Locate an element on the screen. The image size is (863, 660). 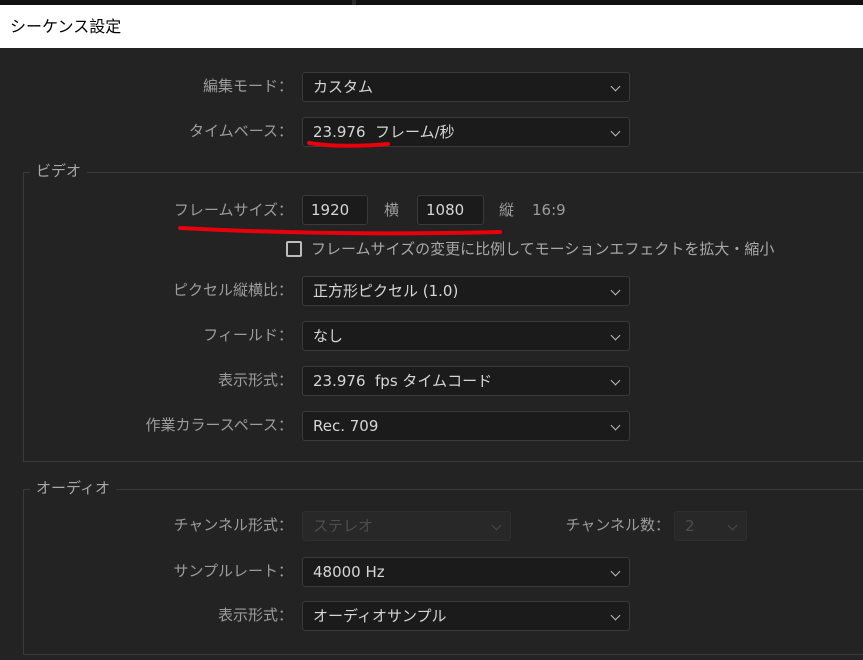
timebase-underline-mark is located at coordinates (348, 144).